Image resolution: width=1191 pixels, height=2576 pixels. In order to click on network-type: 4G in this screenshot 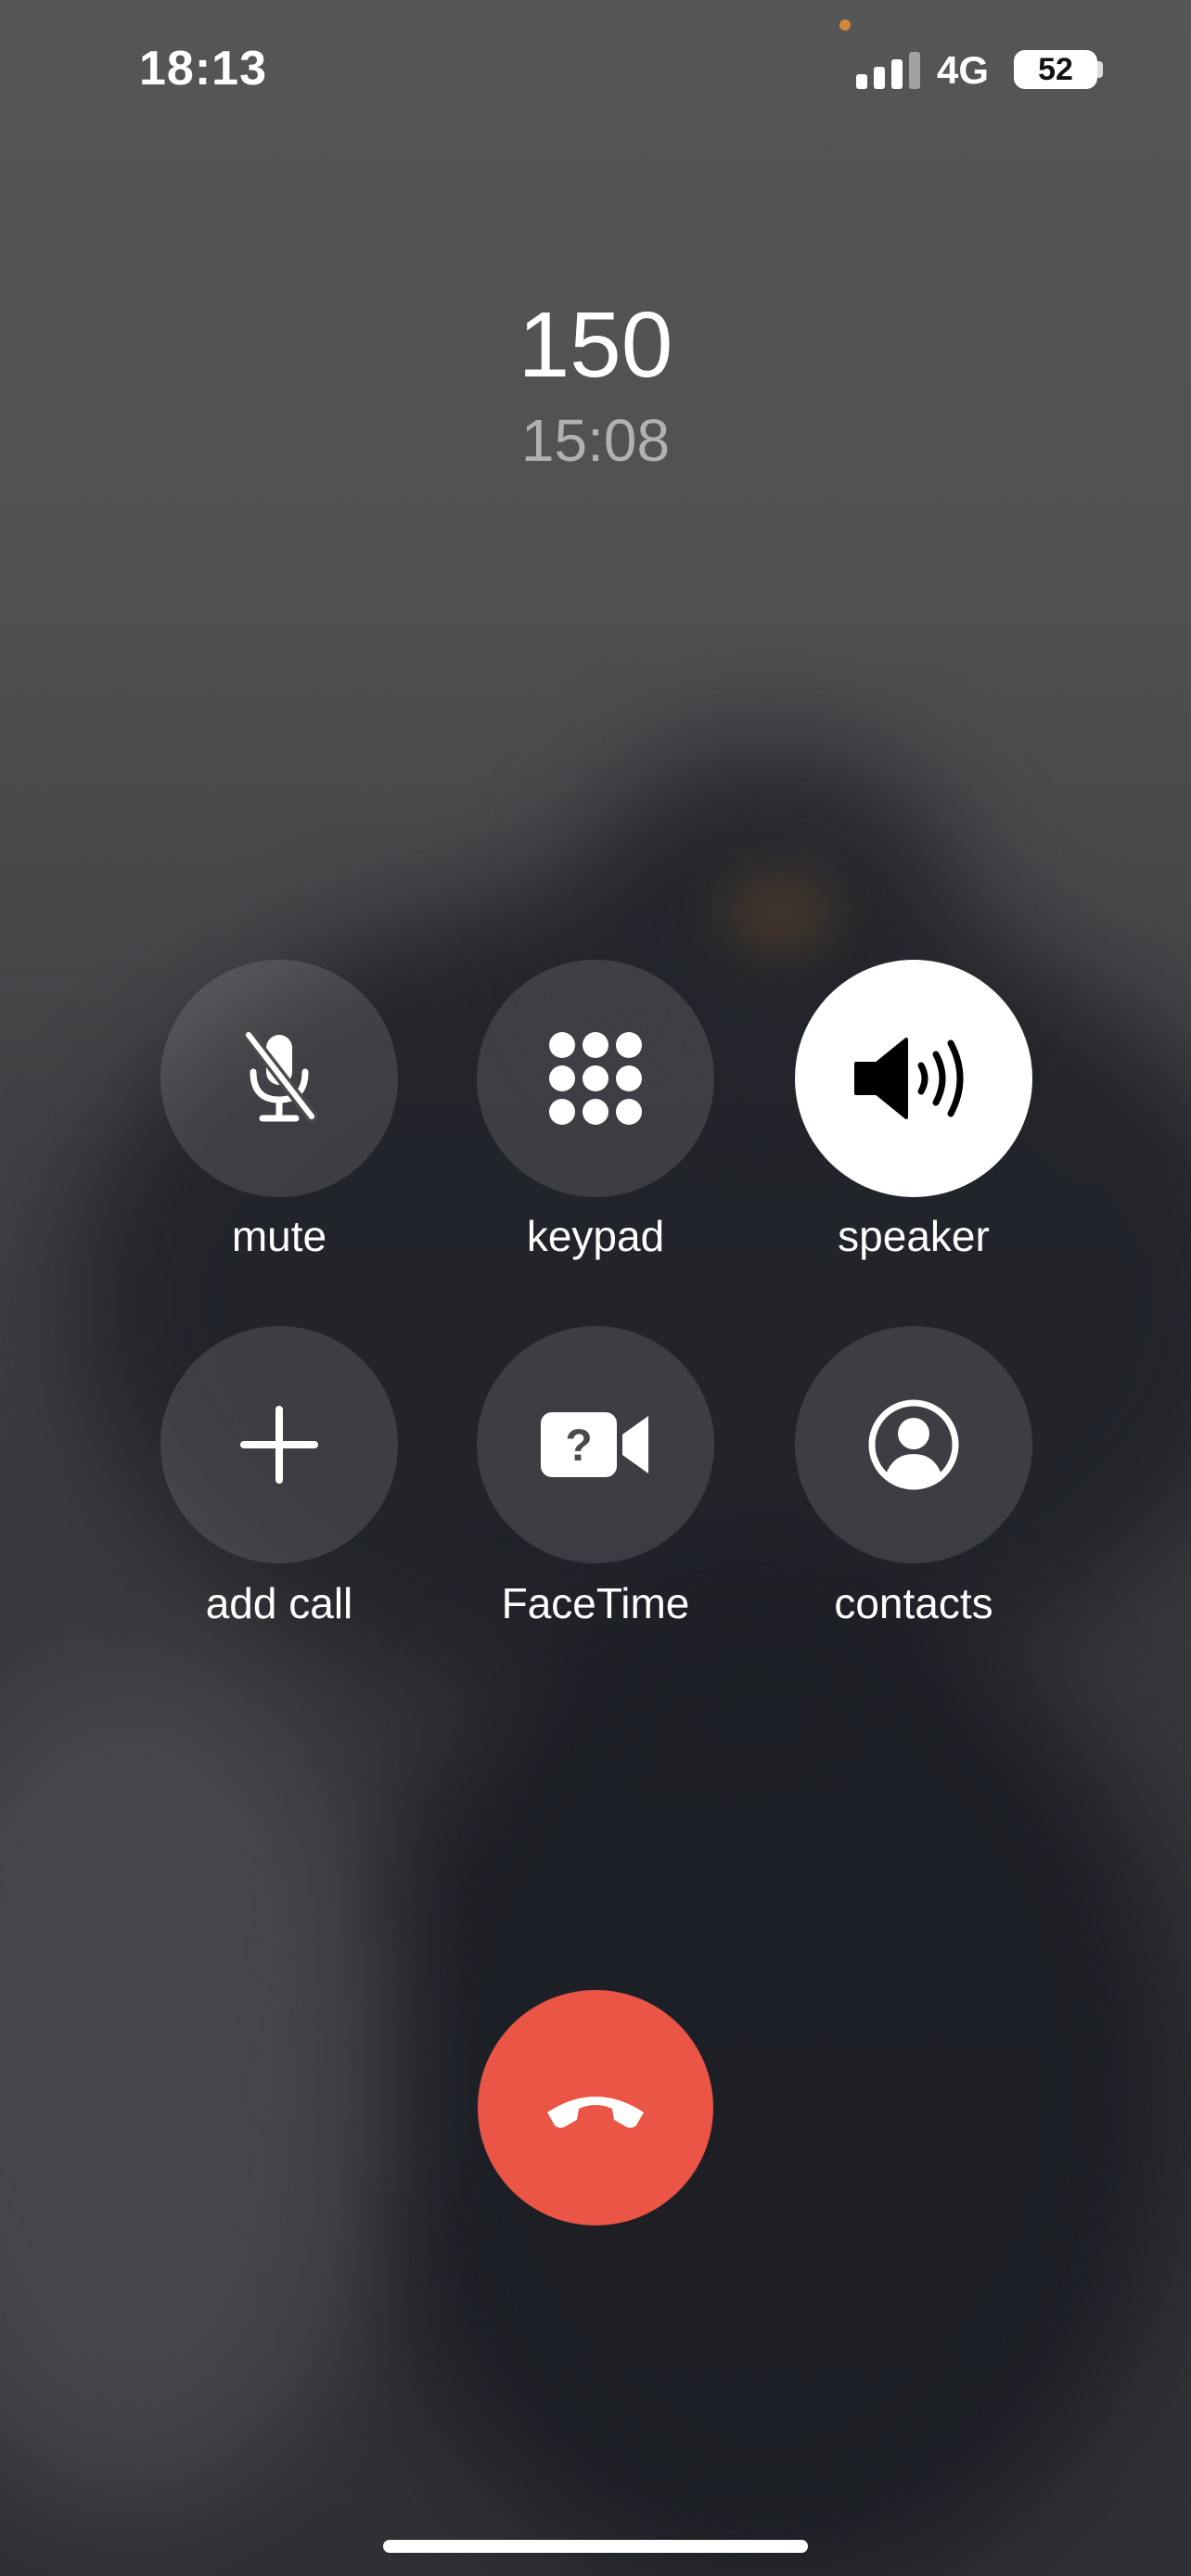, I will do `click(963, 70)`.